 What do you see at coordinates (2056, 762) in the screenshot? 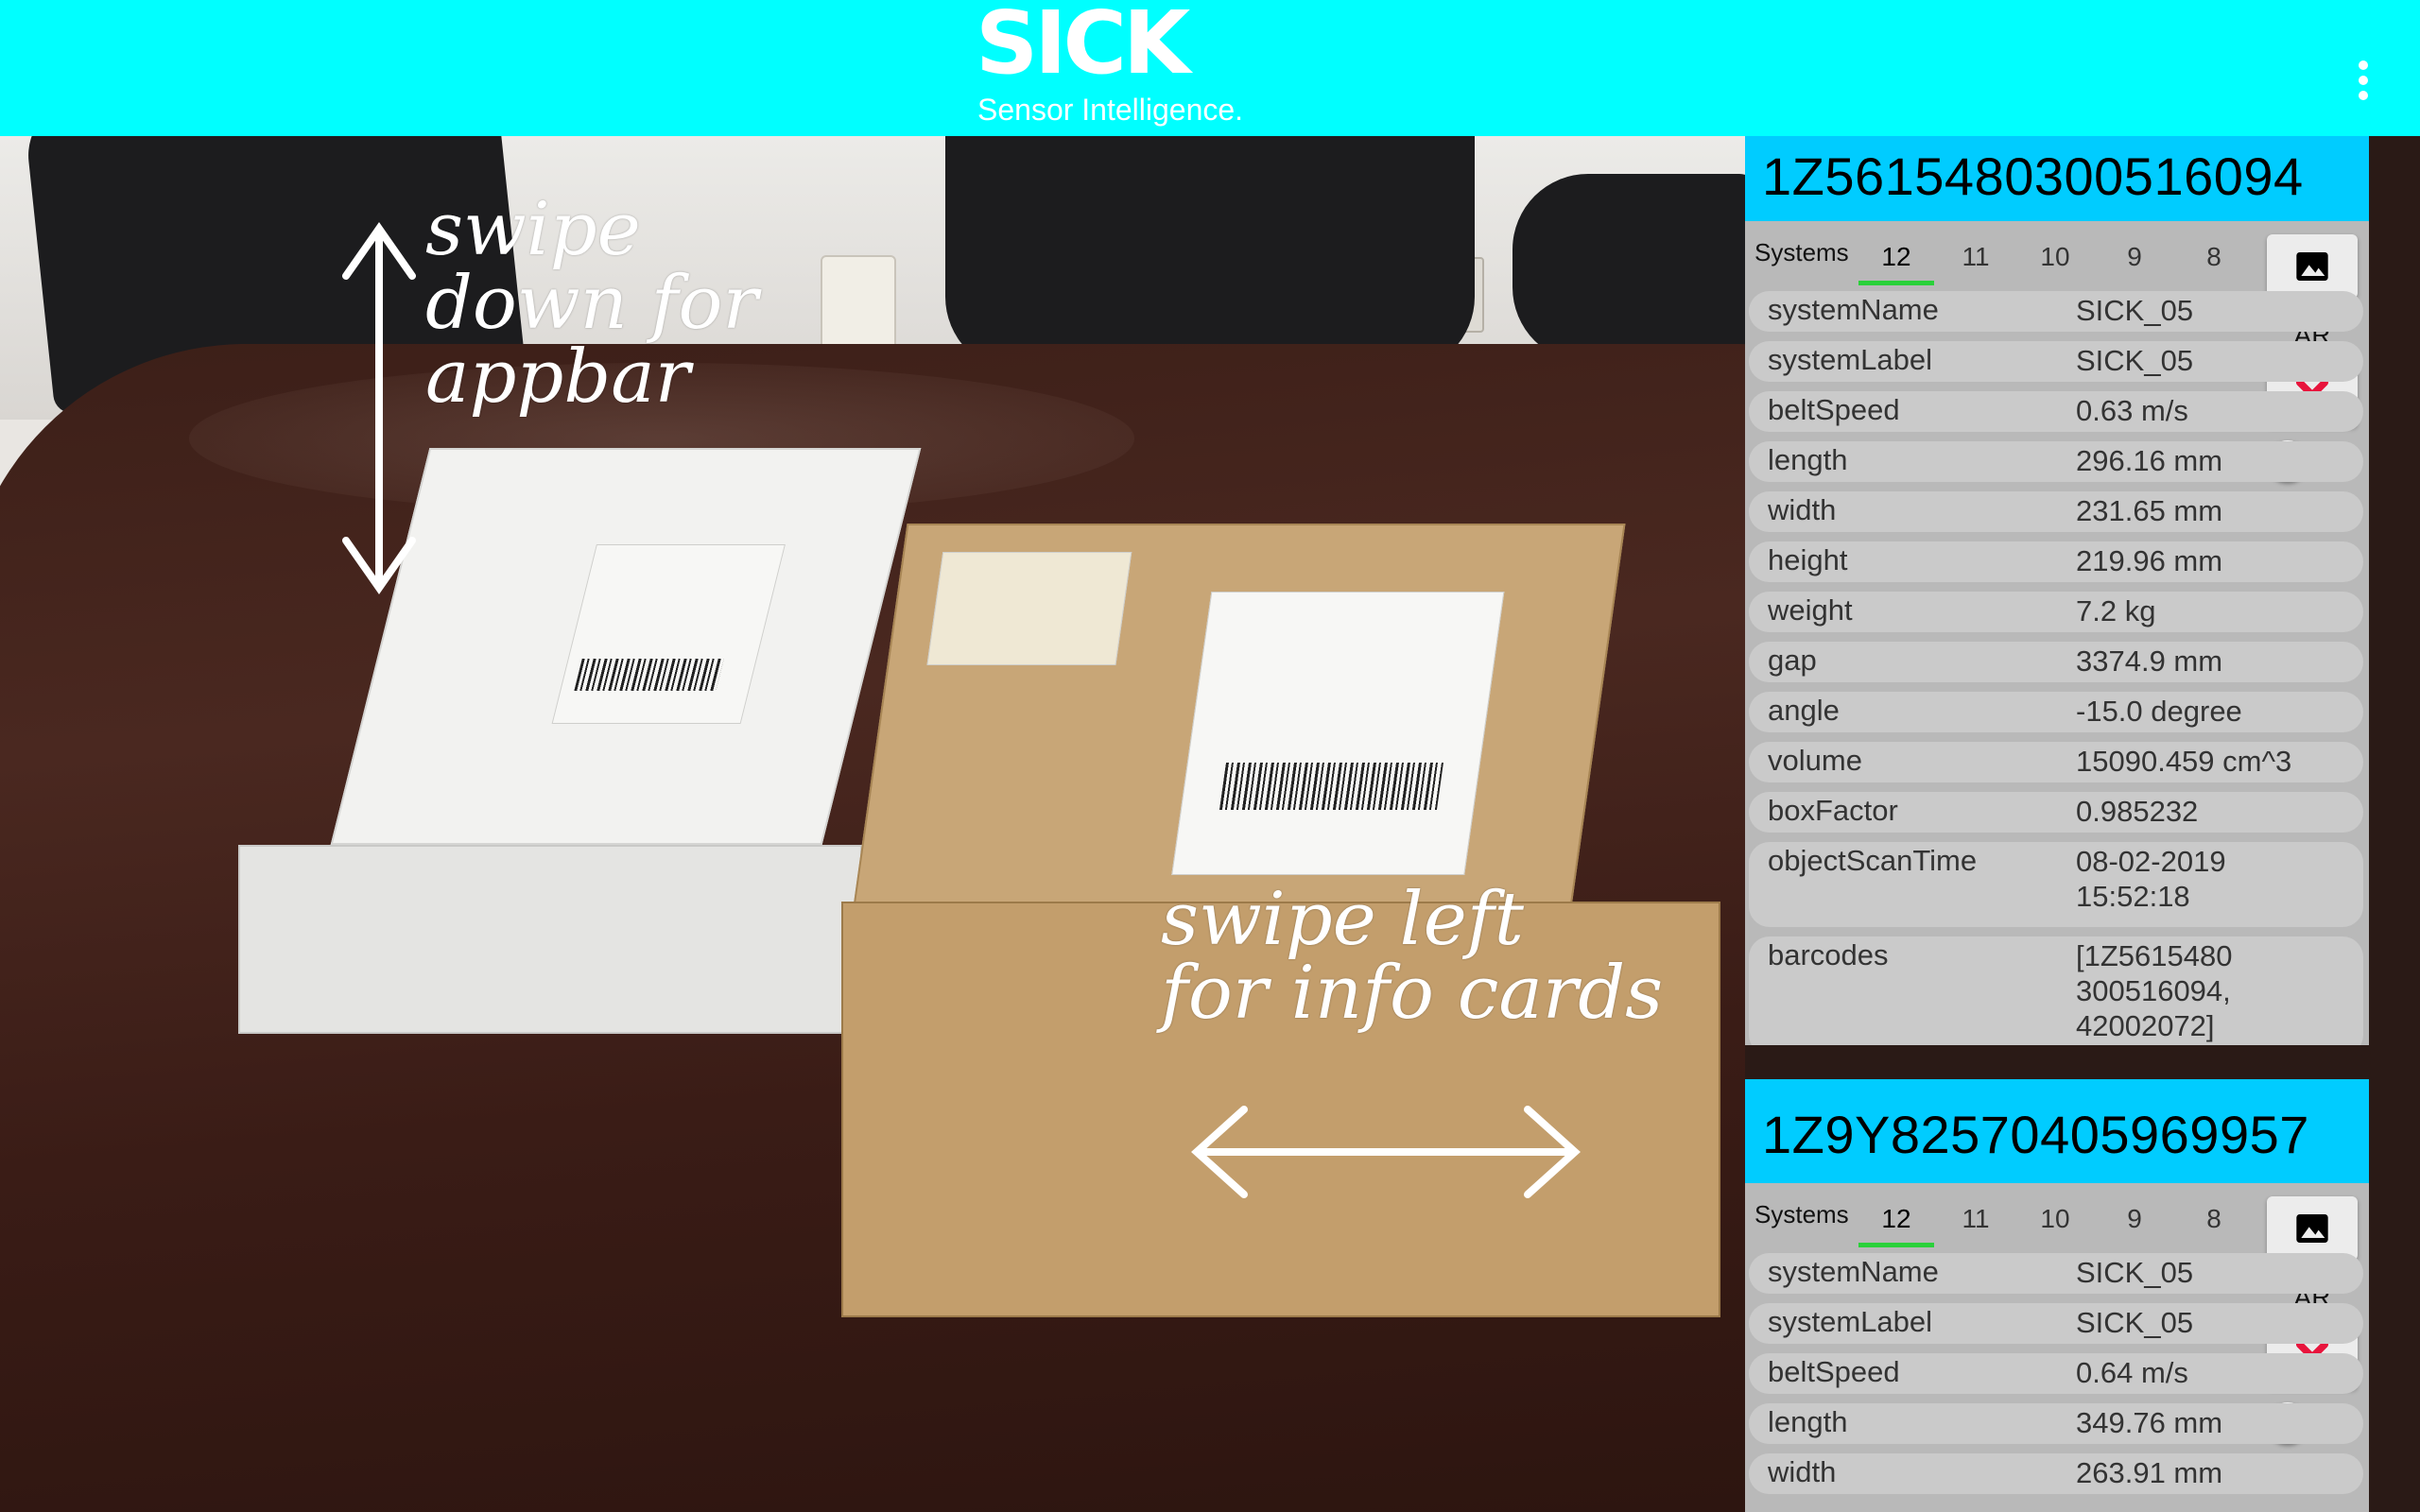
I see `field-row: volume 15090.459 cm^3` at bounding box center [2056, 762].